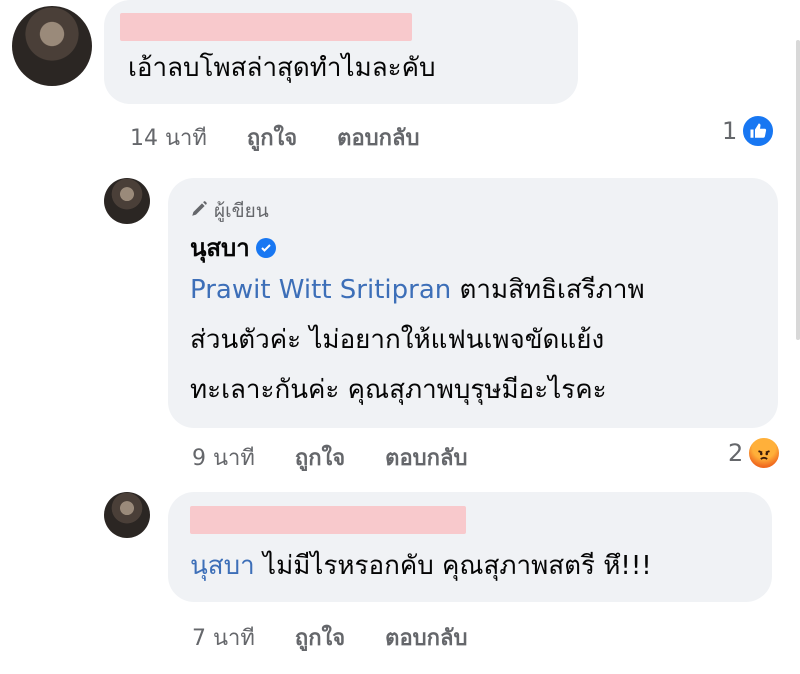 This screenshot has width=800, height=674. What do you see at coordinates (222, 566) in the screenshot?
I see `mention-link: นุสบา` at bounding box center [222, 566].